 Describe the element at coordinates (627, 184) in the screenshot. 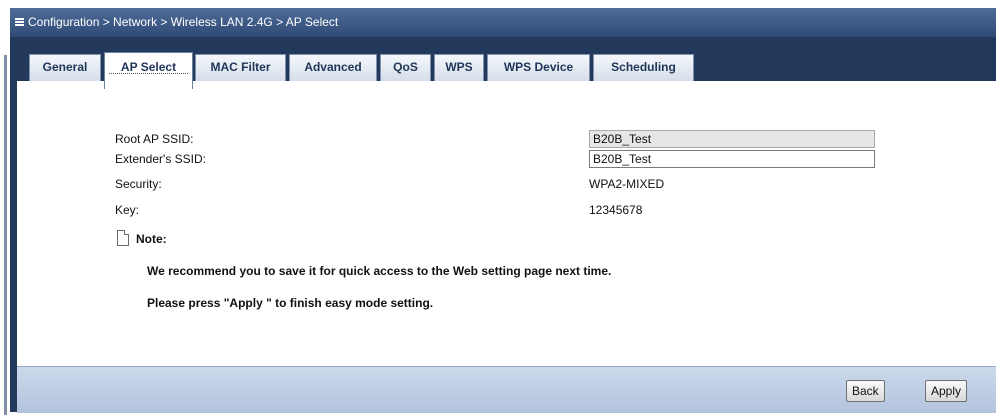

I see `security-value: WPA2-MIXED` at that location.